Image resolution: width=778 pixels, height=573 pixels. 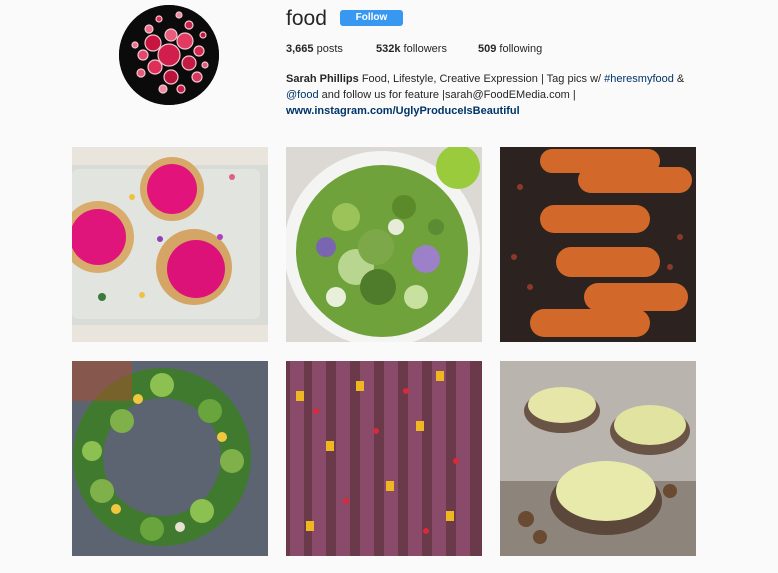 I want to click on profile-avatar, so click(x=169, y=55).